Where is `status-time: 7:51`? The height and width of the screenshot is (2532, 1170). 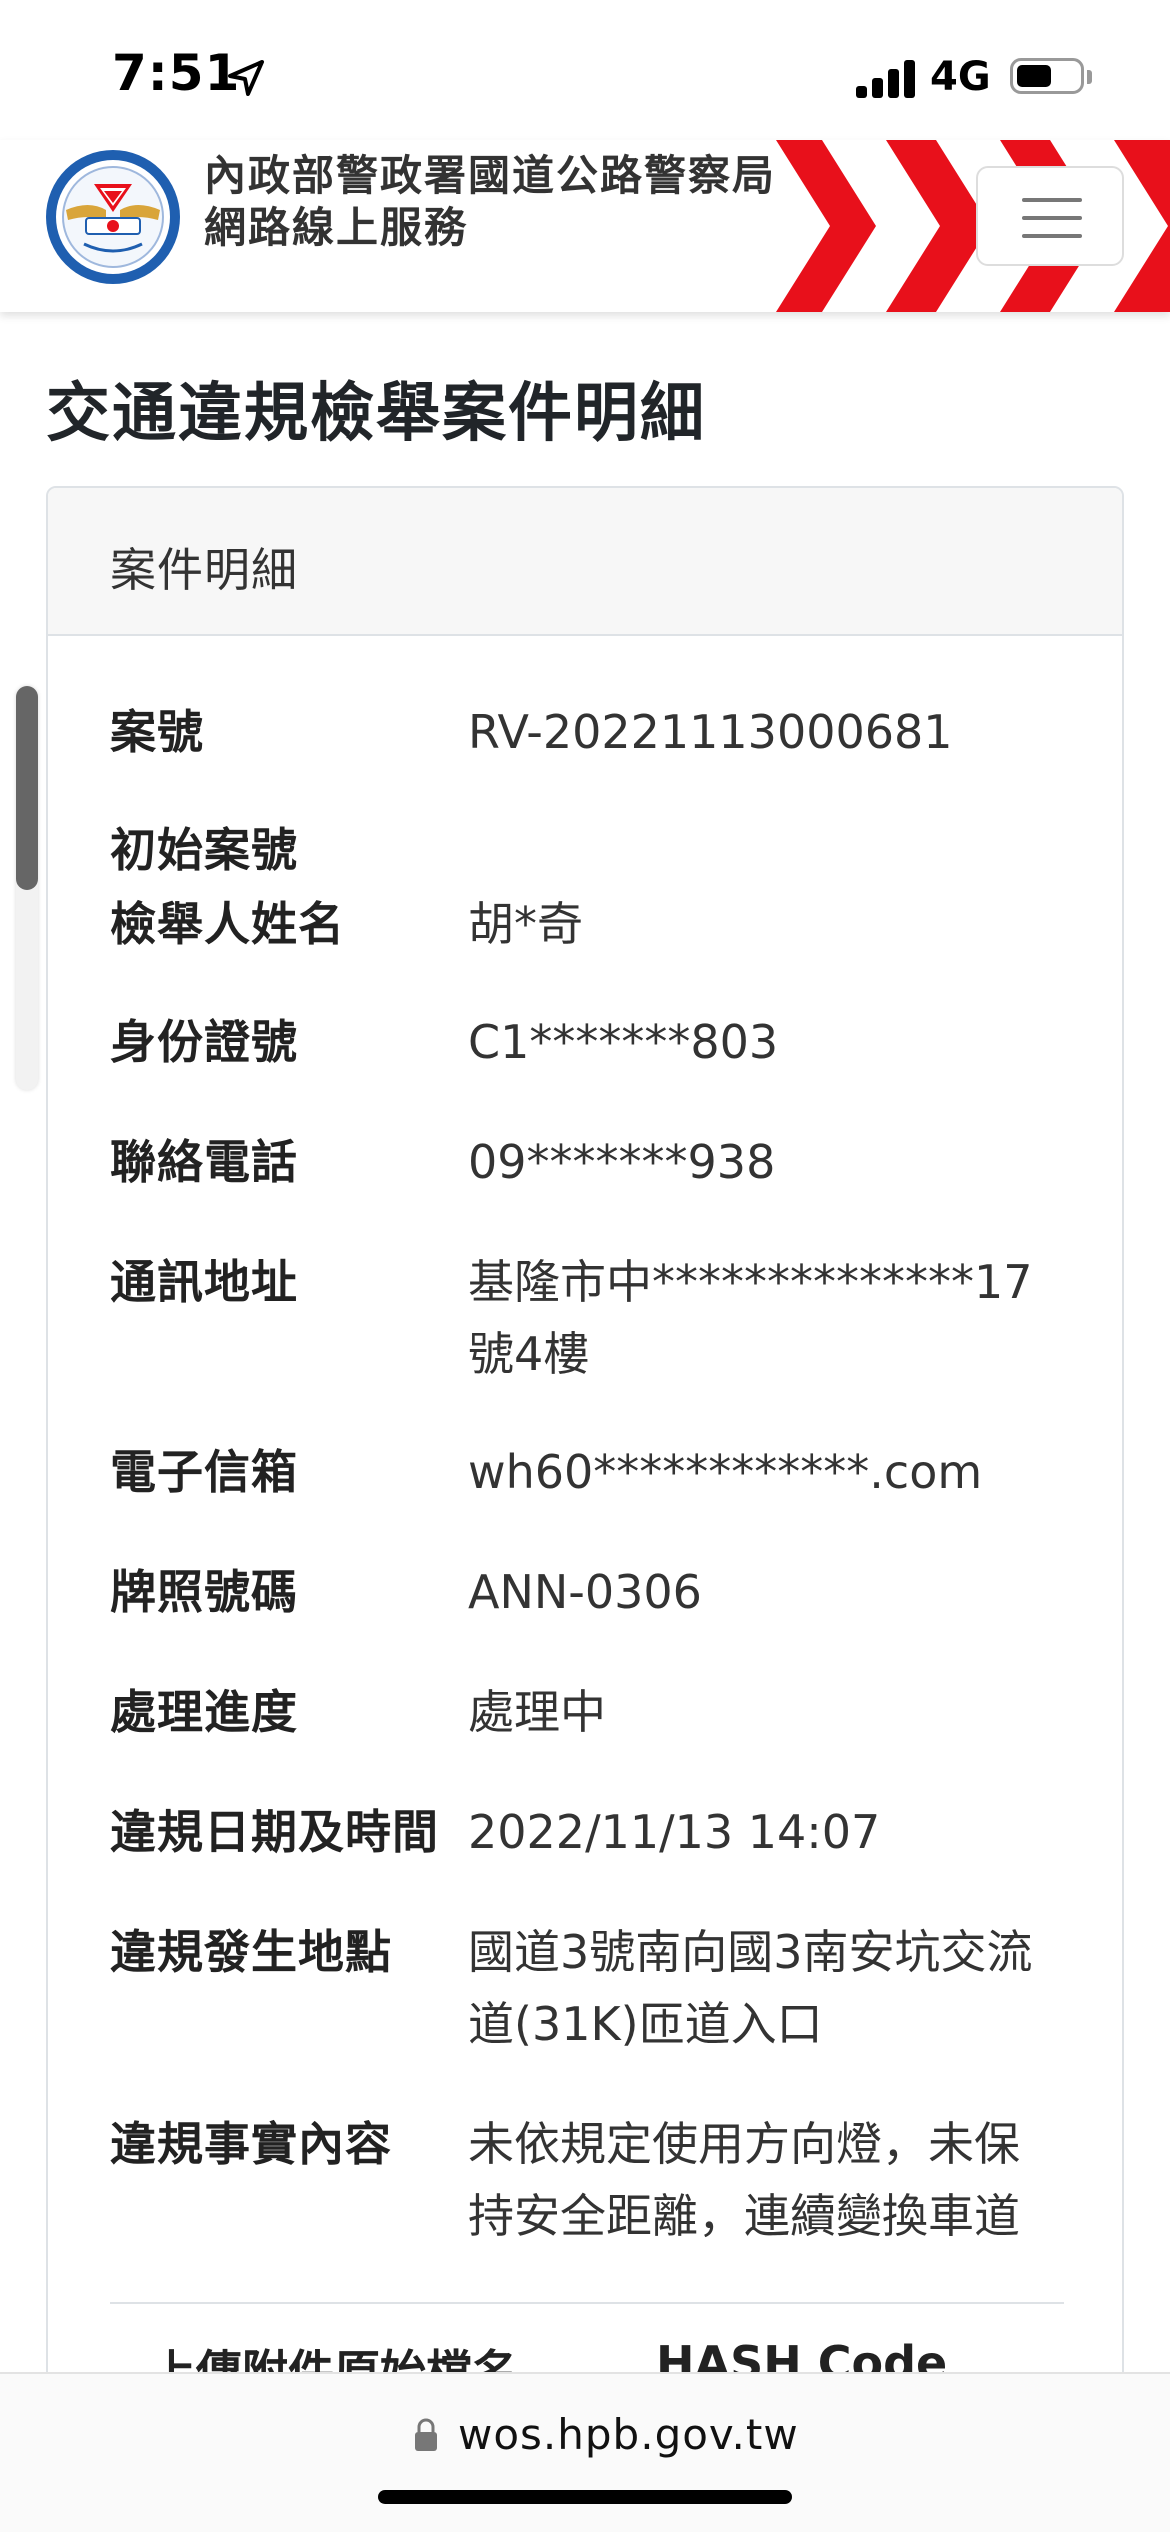
status-time: 7:51 is located at coordinates (176, 73).